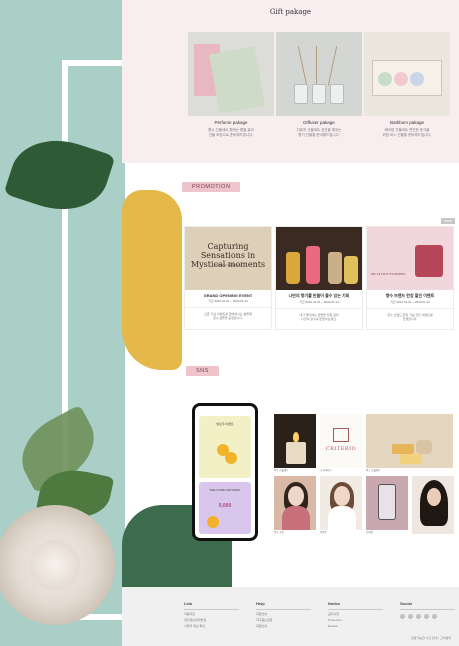 This screenshot has width=459, height=646. What do you see at coordinates (319, 296) in the screenshot?
I see `promotion-title: 나만의 향기를 만들어 볼수 있는 기회` at bounding box center [319, 296].